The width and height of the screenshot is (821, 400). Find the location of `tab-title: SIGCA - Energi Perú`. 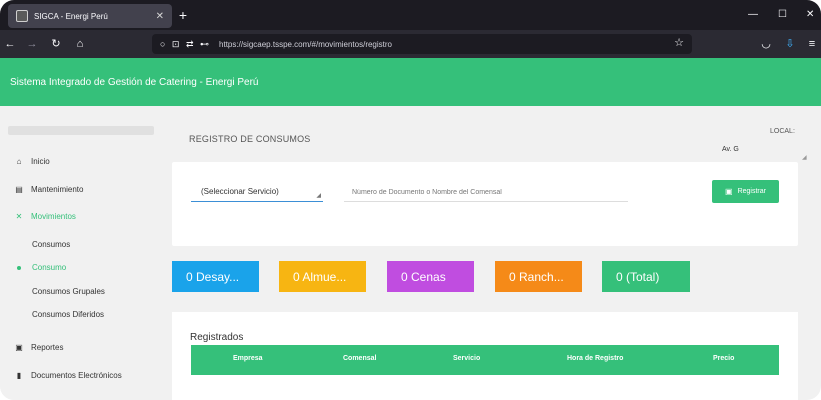

tab-title: SIGCA - Energi Perú is located at coordinates (71, 16).